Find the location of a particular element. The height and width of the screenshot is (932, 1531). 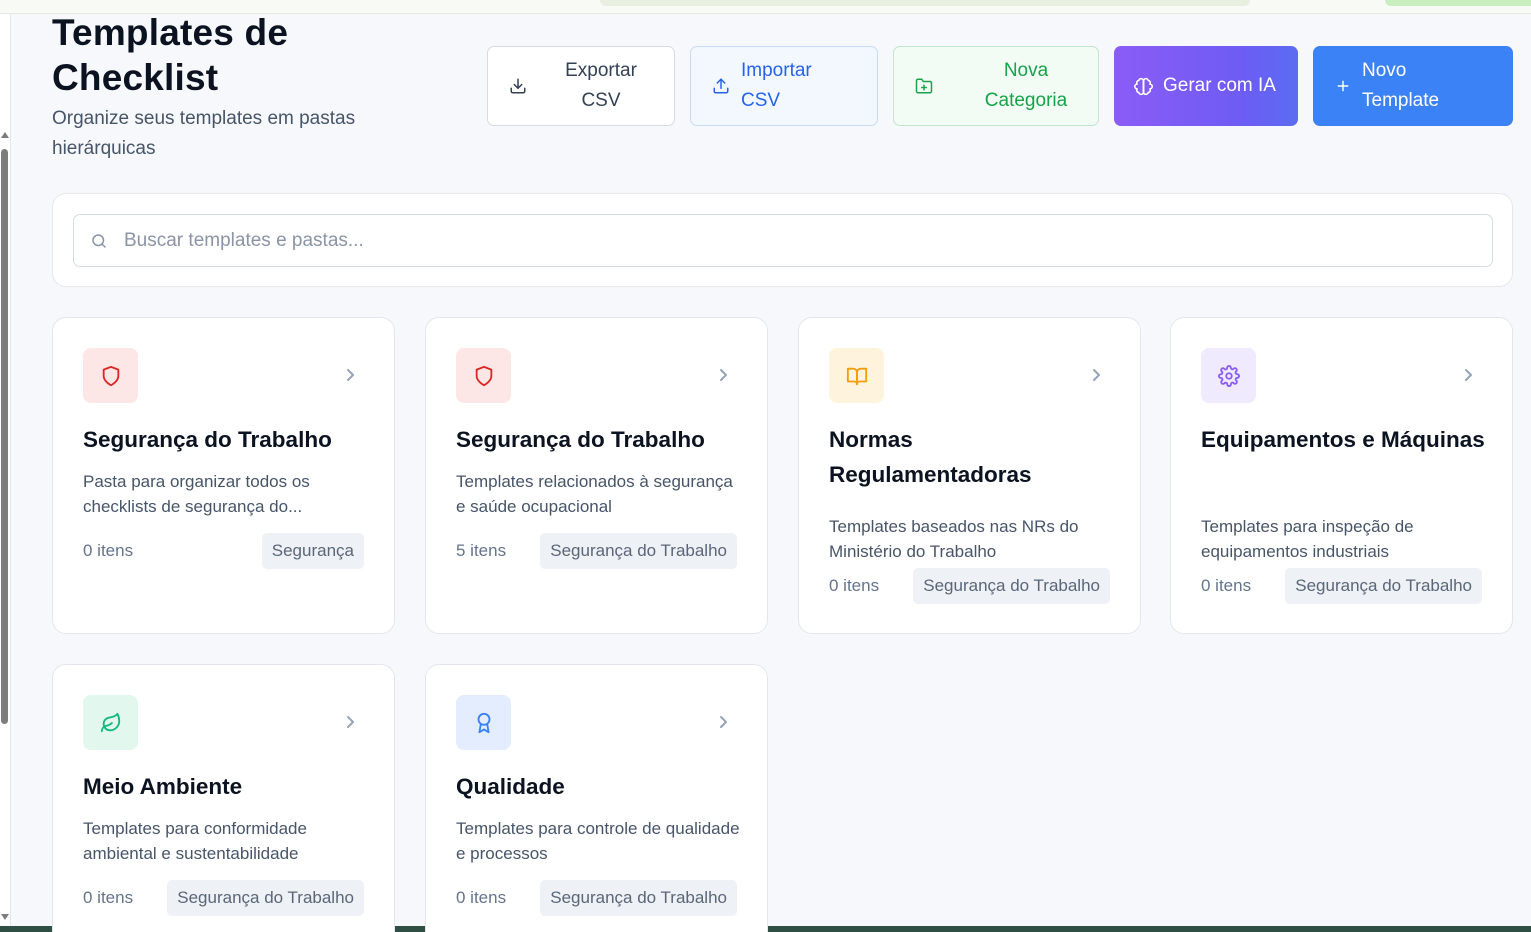

import-csv-label: Importar CSV is located at coordinates (776, 85).